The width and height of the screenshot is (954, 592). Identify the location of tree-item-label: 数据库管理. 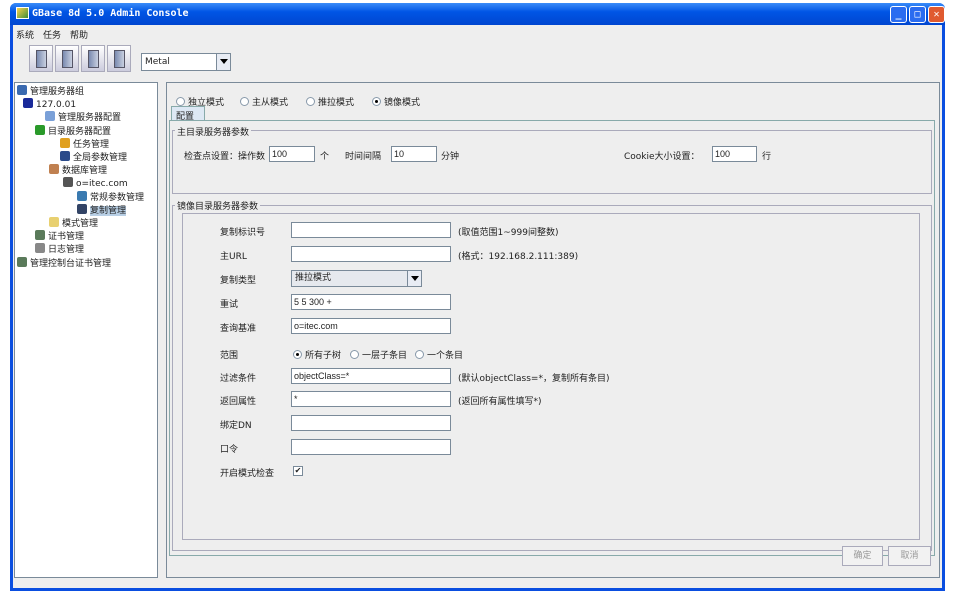
(85, 171).